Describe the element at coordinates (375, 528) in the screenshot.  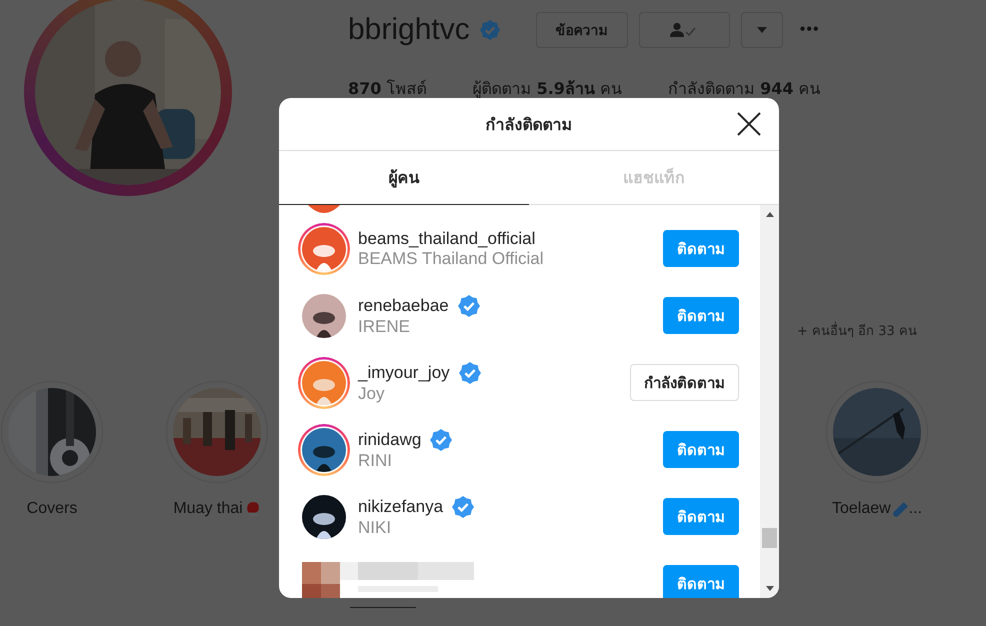
I see `full-name: NIKI` at that location.